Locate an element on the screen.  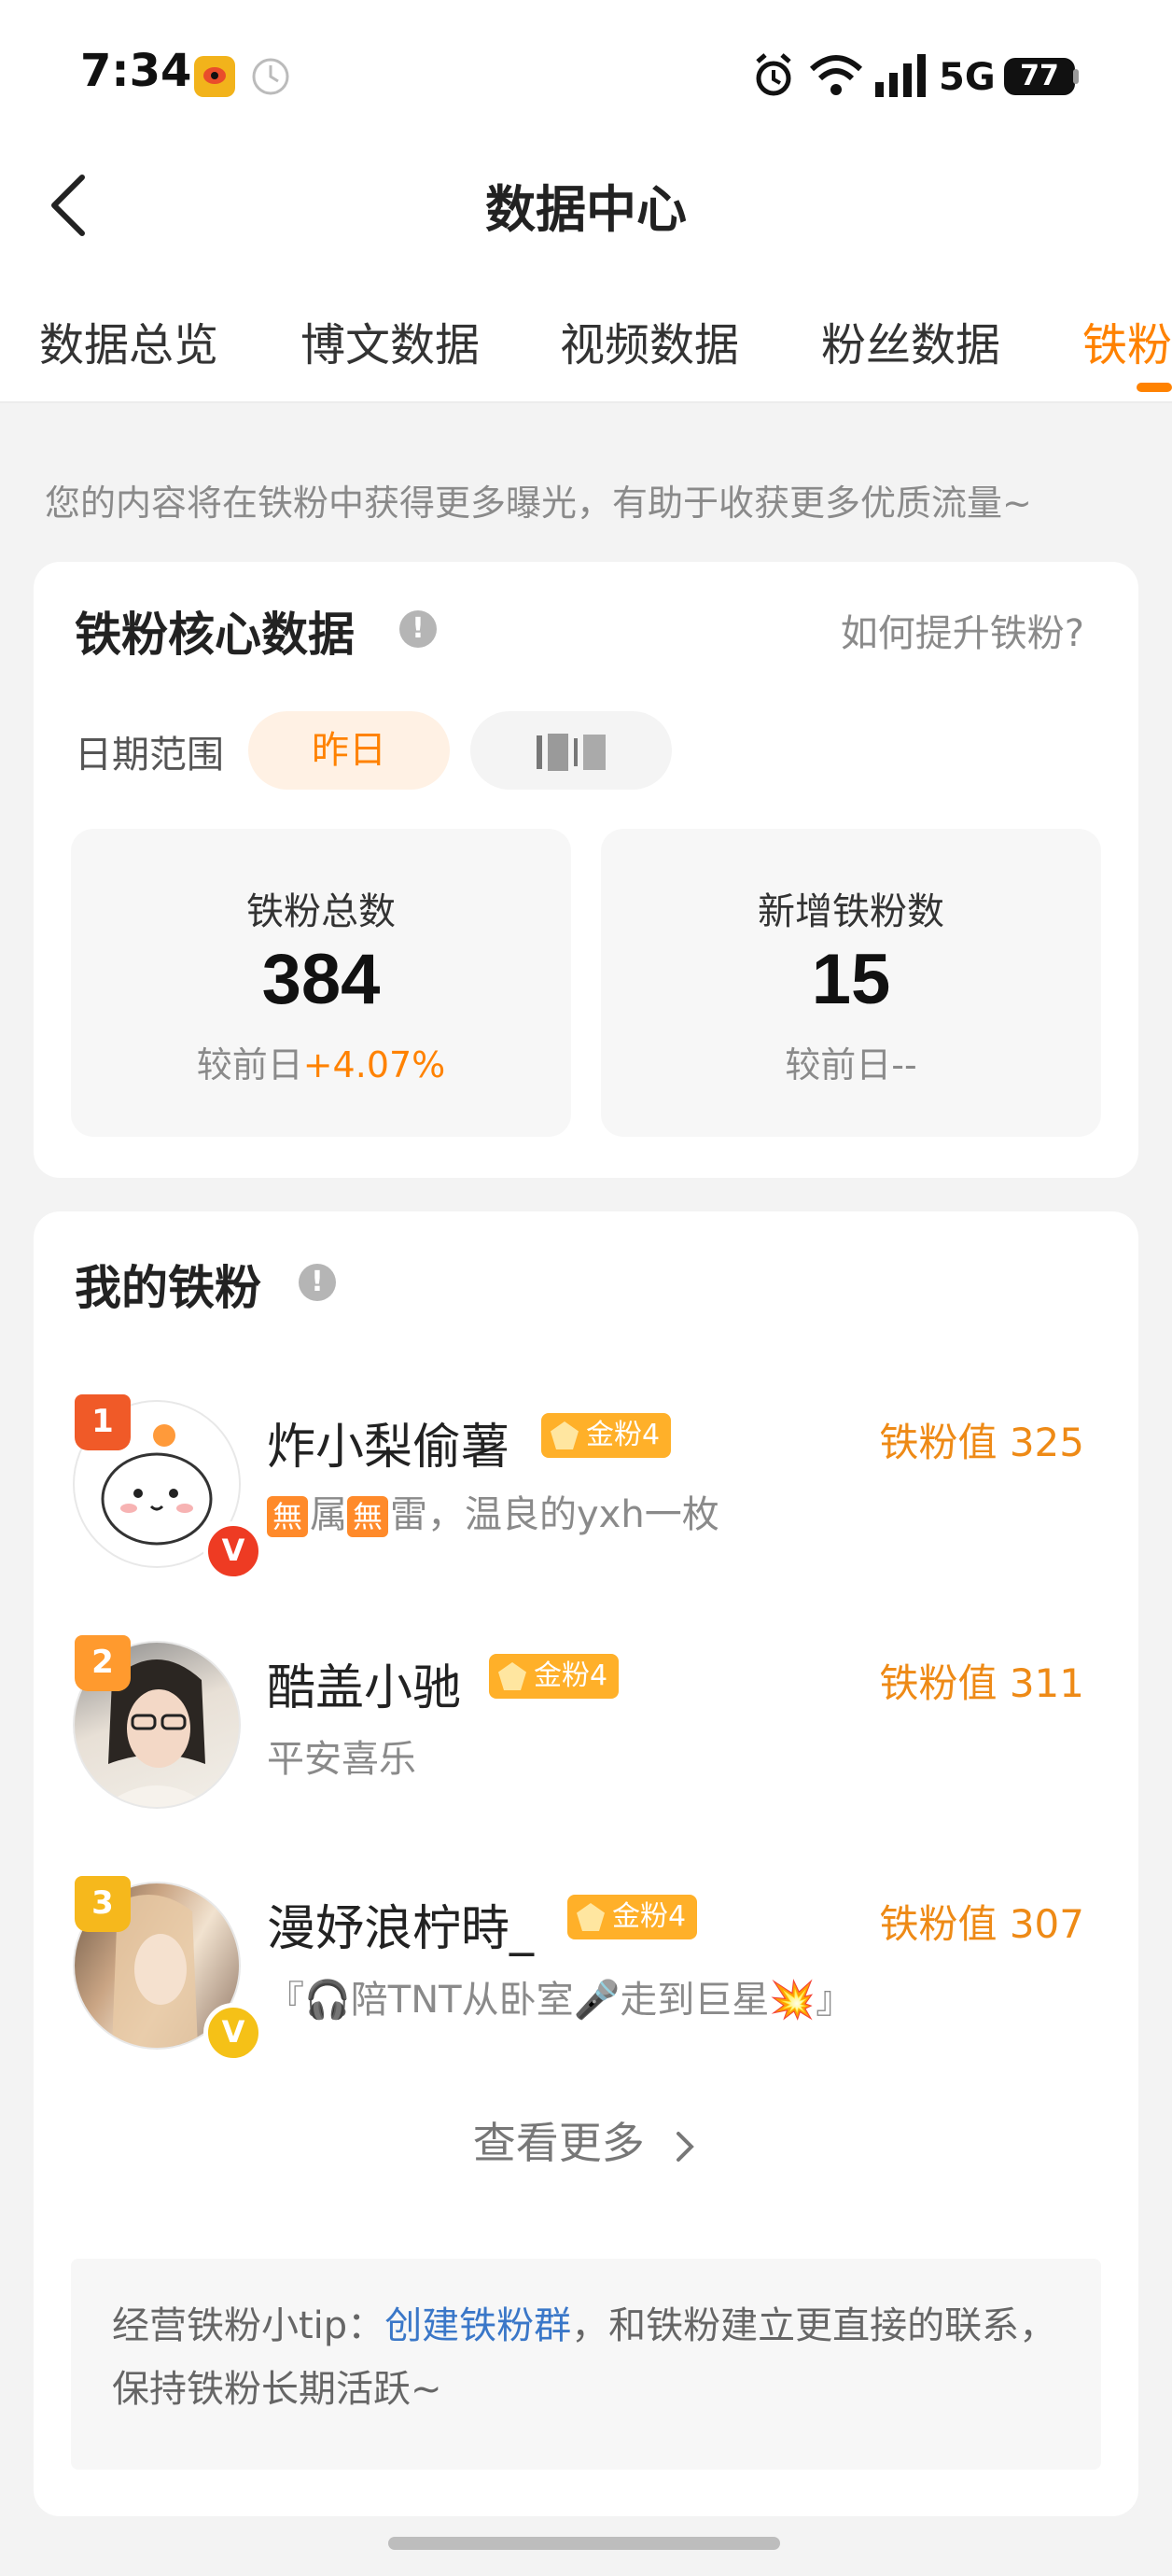
tab-bar: 数据总览 博文数据 视频数据 粉丝数据 铁粉 is located at coordinates (586, 354).